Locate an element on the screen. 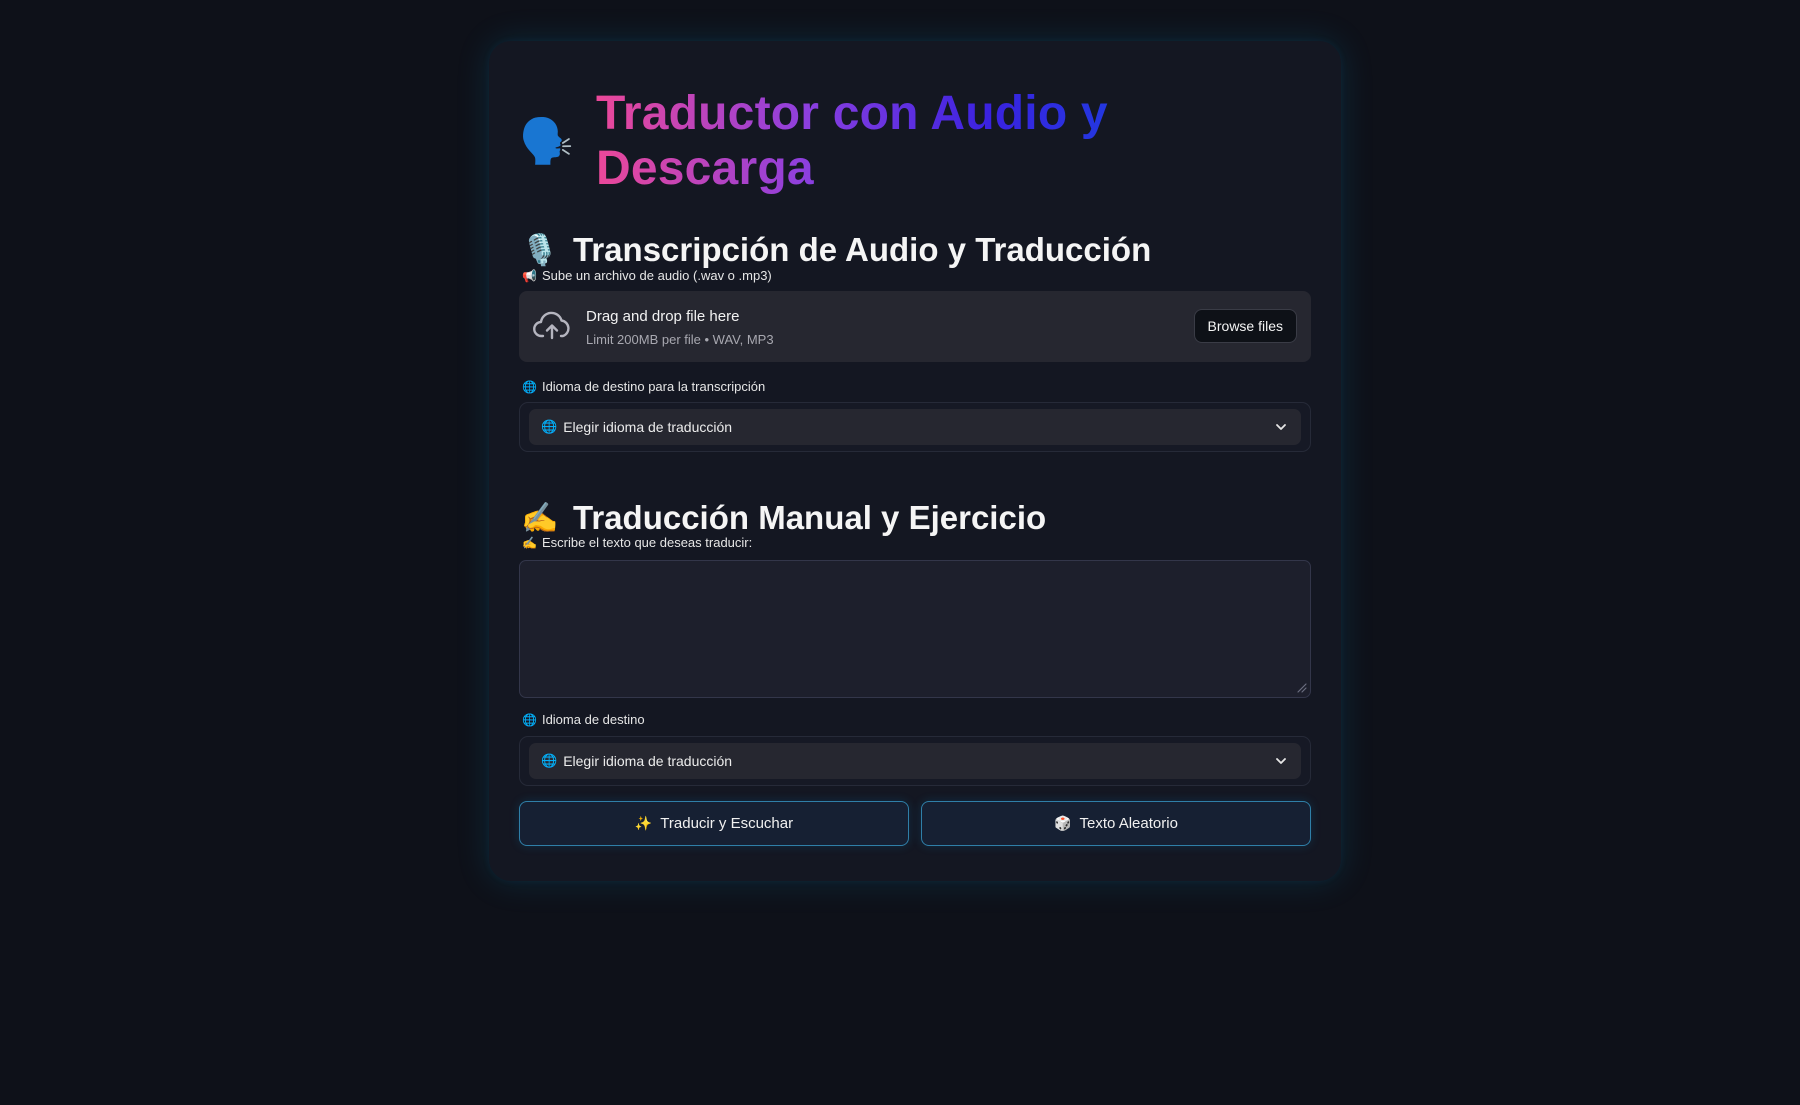 The width and height of the screenshot is (1800, 1105). audio-section-heading-text: Transcripción de Audio y Traducción is located at coordinates (862, 249).